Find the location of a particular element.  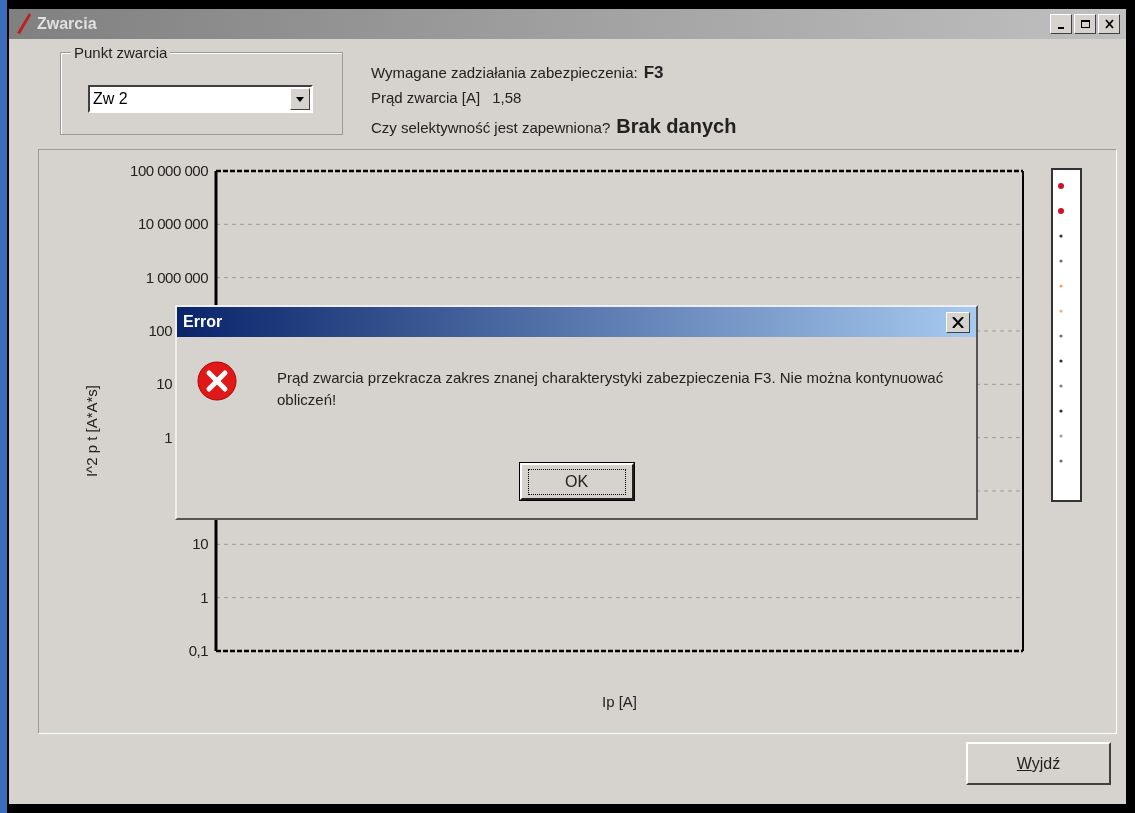

info-value: 1,58 is located at coordinates (507, 97).